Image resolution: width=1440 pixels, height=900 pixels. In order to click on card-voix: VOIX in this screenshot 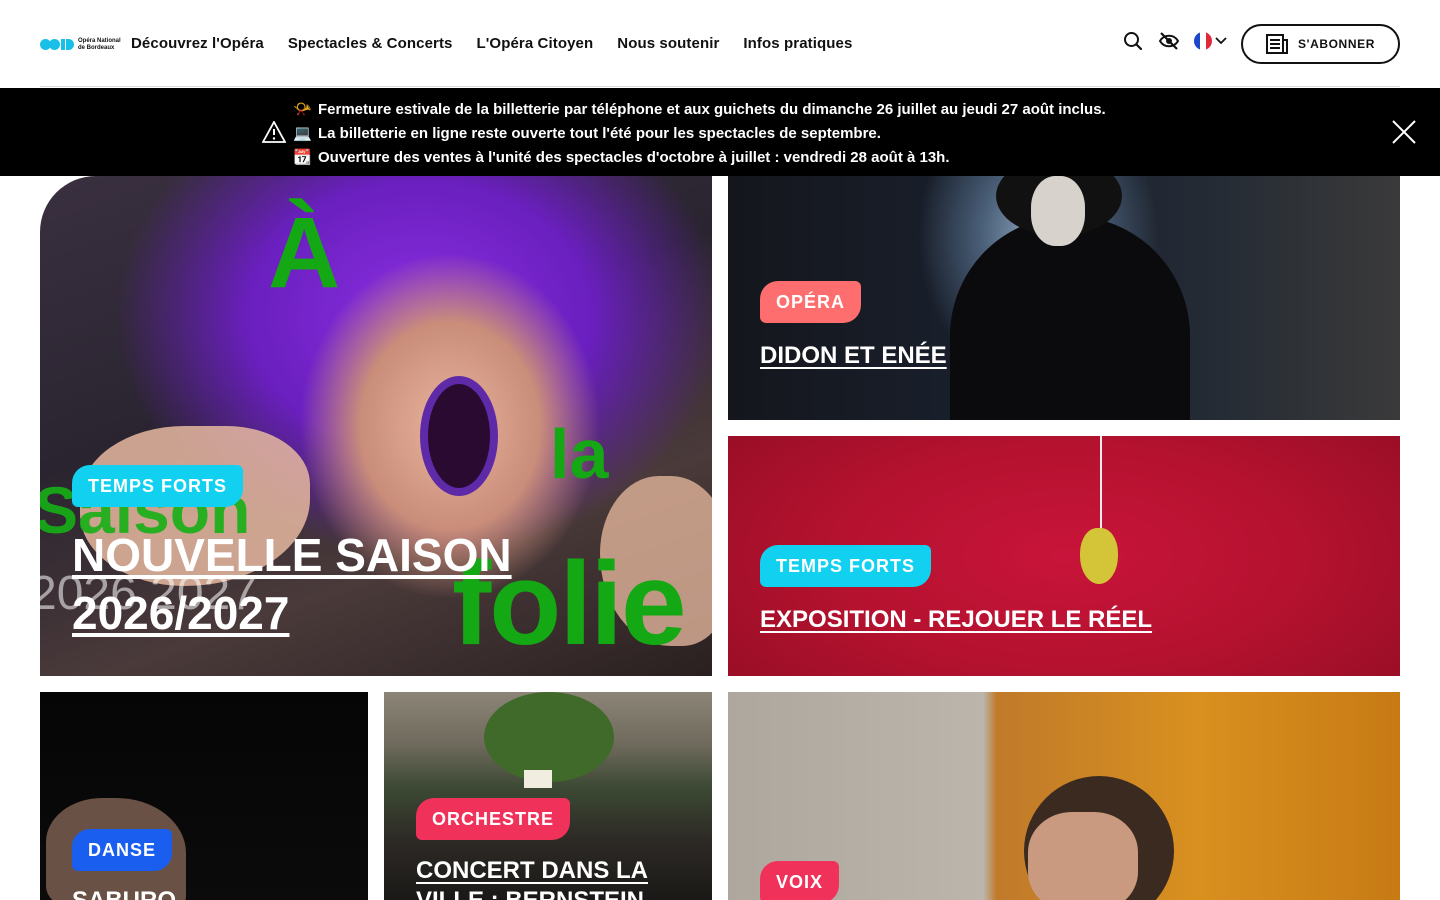, I will do `click(1064, 796)`.